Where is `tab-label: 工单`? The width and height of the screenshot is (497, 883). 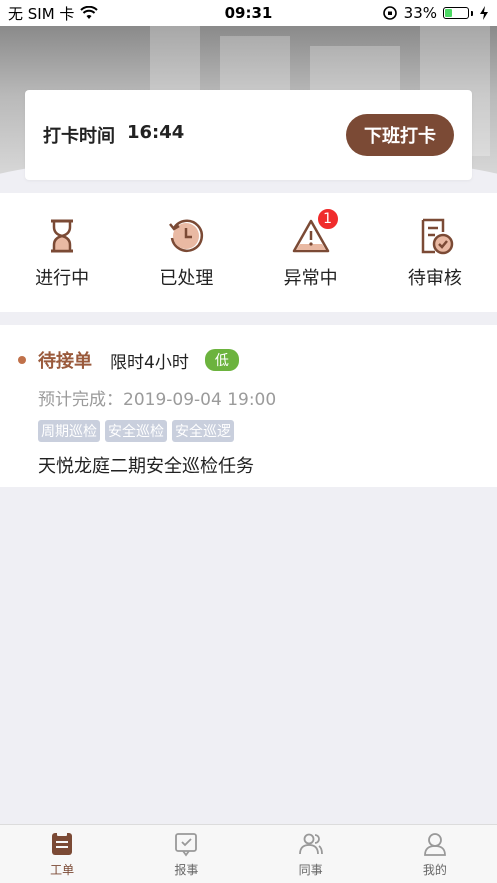
tab-label: 工单 is located at coordinates (62, 869).